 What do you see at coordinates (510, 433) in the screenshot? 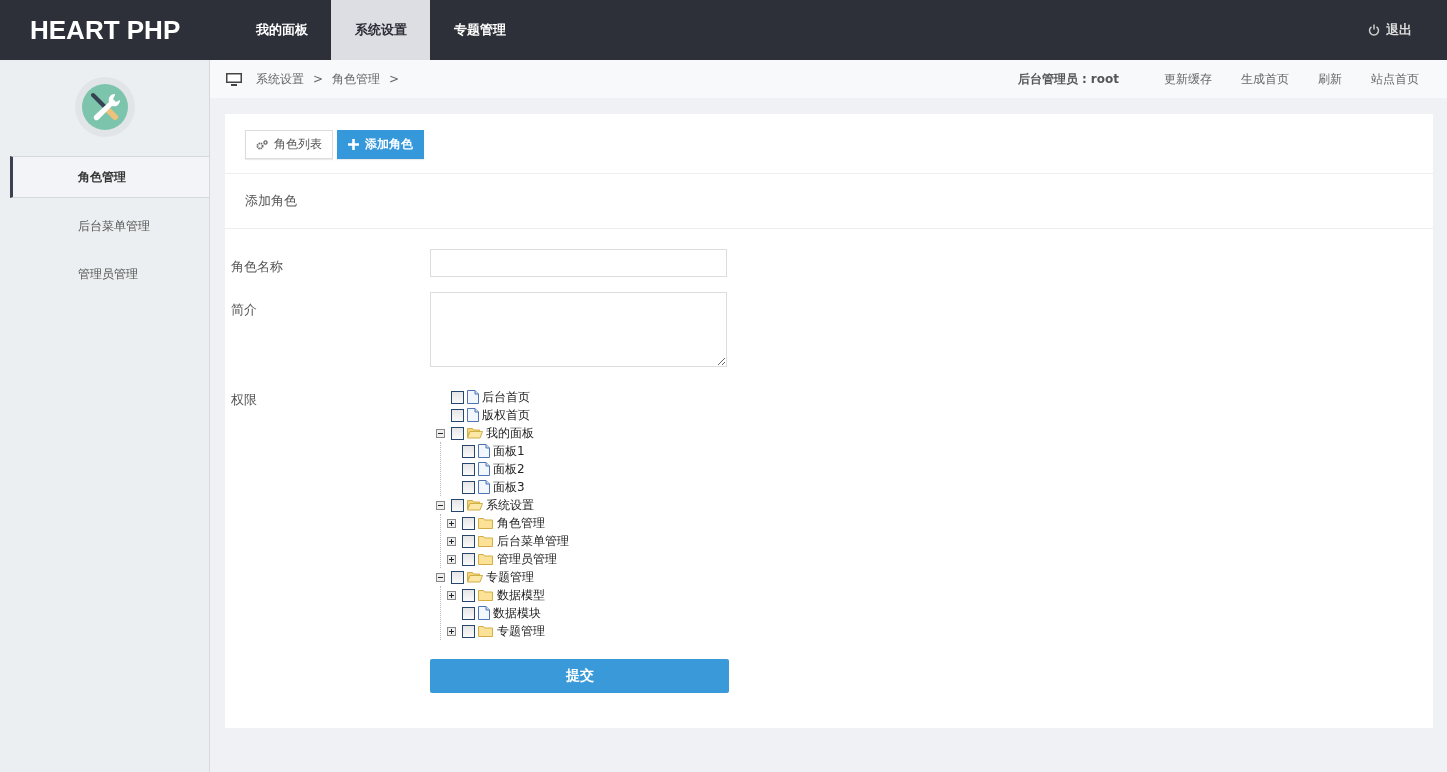
I see `tree-item: 我的面板` at bounding box center [510, 433].